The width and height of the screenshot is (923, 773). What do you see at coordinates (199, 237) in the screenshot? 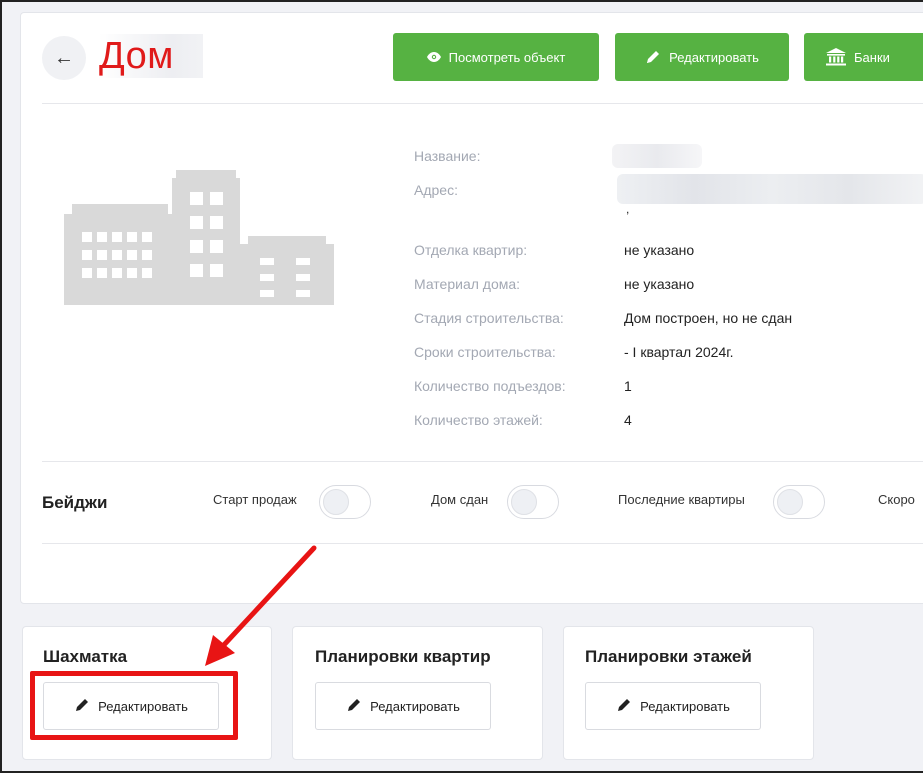
I see `building-placeholder-icon` at bounding box center [199, 237].